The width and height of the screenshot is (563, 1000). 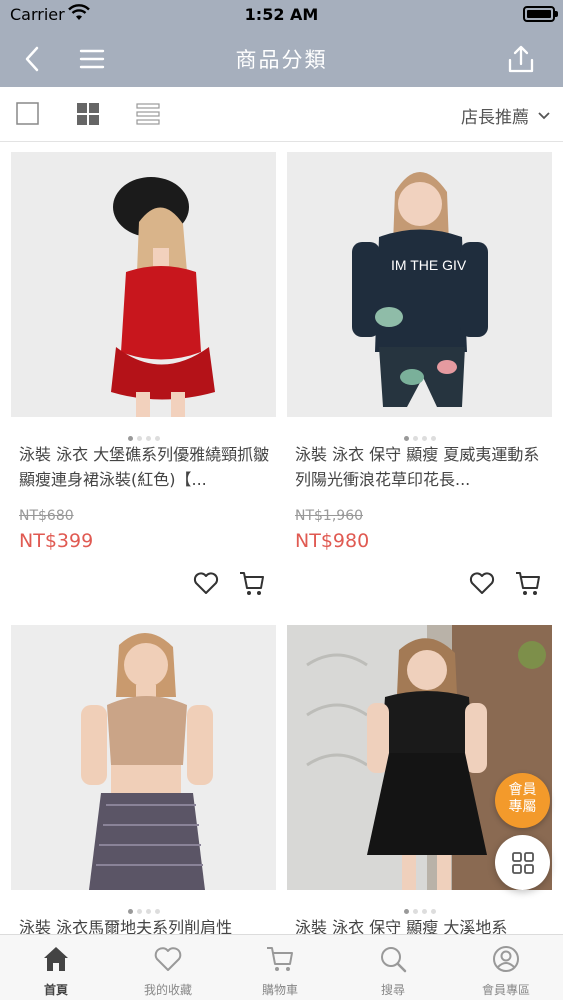 I want to click on svg-text: IM THE GIV, so click(x=429, y=265).